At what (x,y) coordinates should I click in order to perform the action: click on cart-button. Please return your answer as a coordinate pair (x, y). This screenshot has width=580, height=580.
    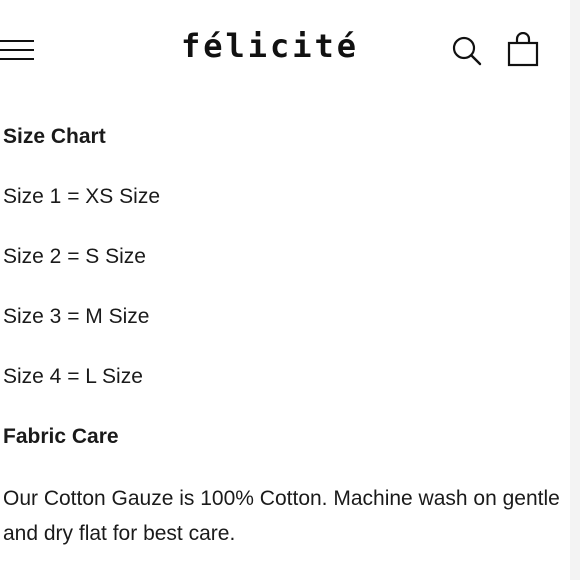
    Looking at the image, I should click on (523, 49).